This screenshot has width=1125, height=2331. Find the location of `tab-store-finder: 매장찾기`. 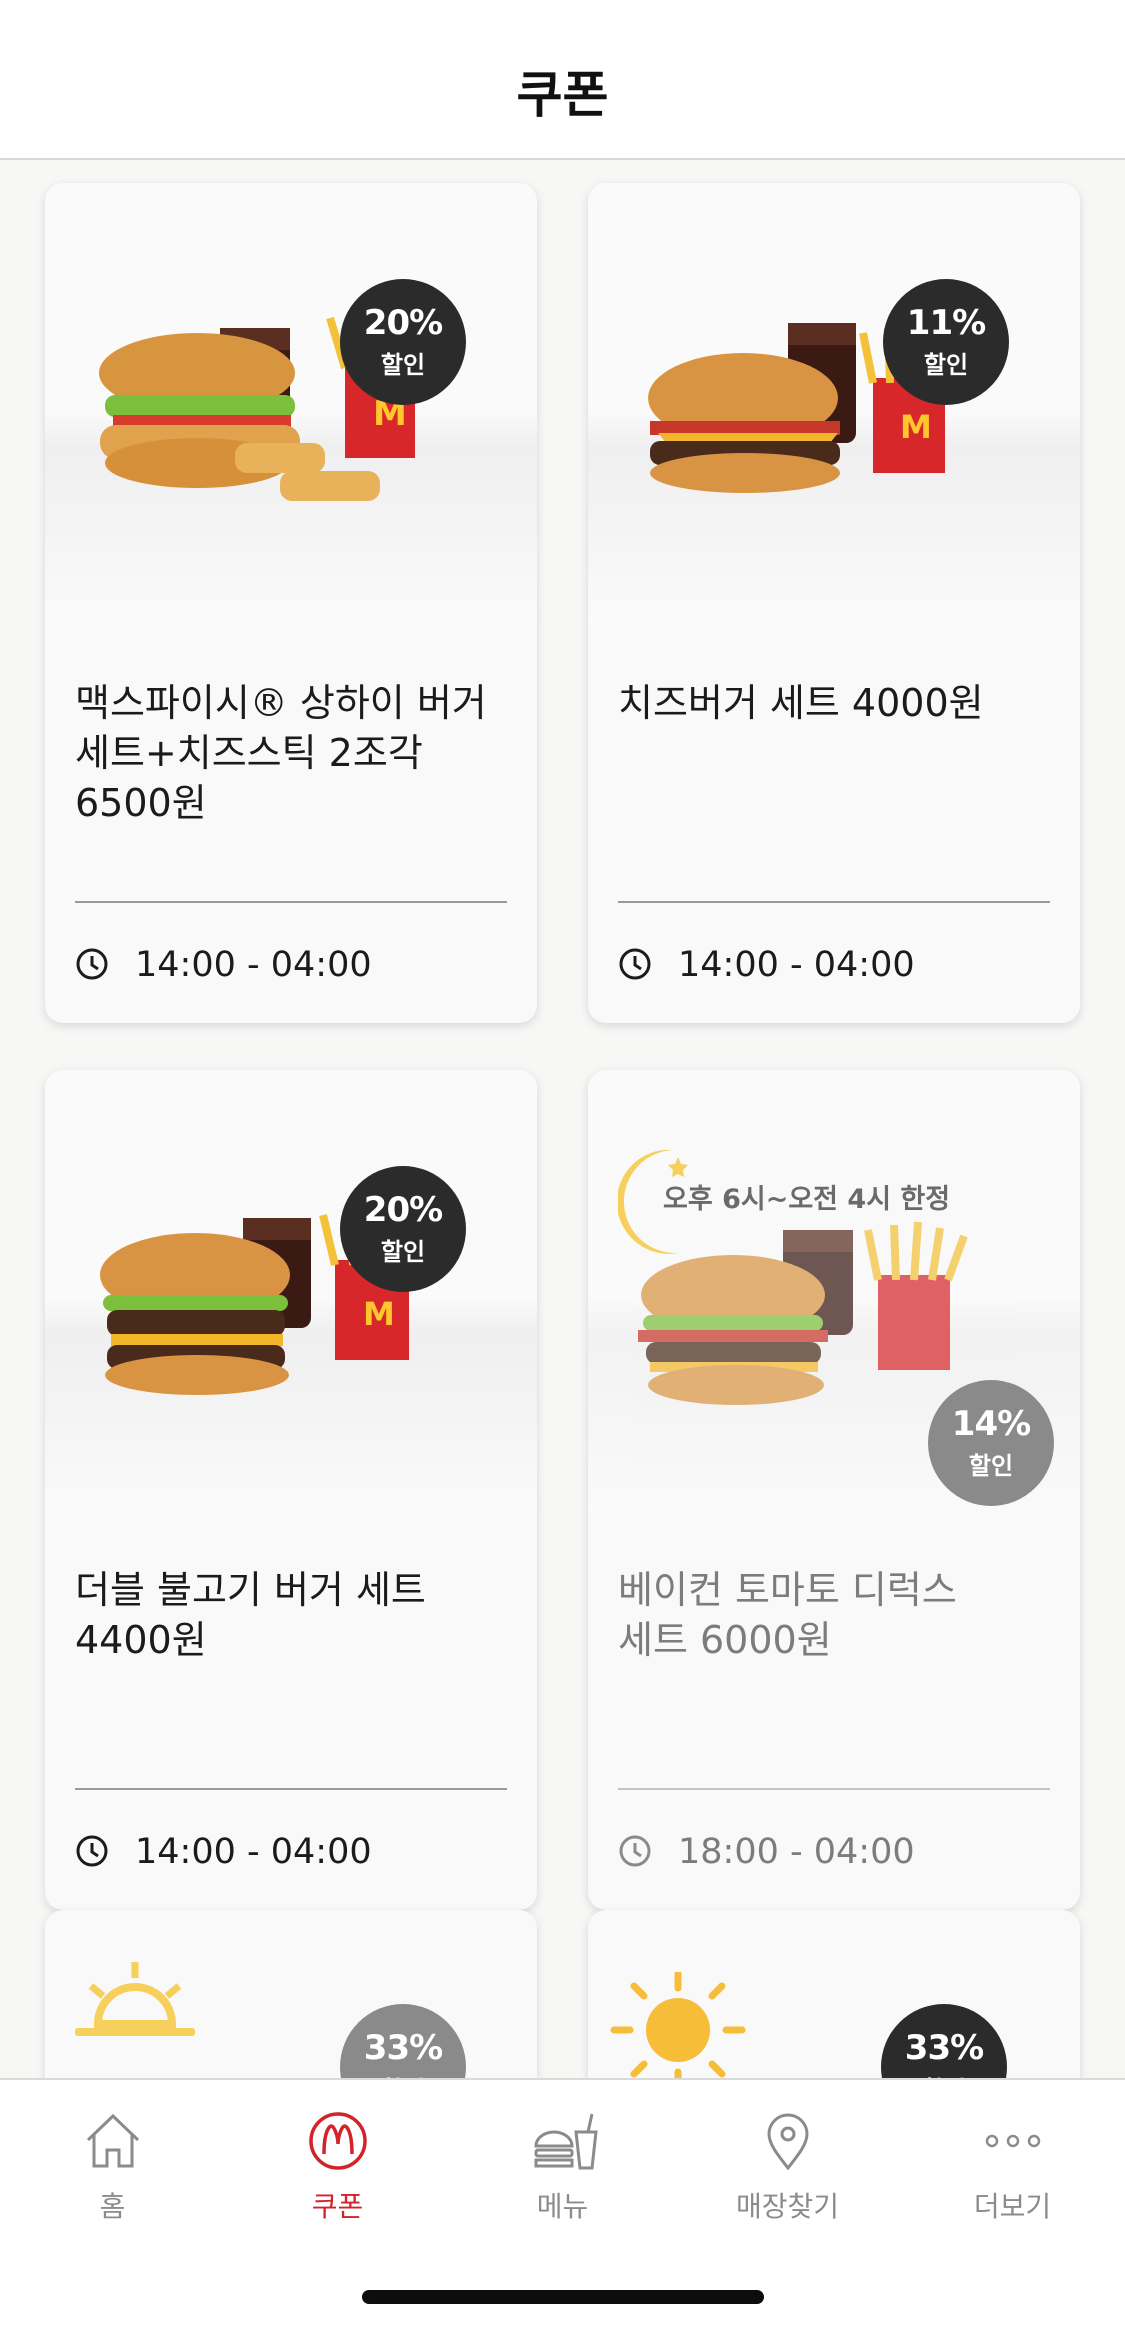

tab-store-finder: 매장찾기 is located at coordinates (787, 2160).